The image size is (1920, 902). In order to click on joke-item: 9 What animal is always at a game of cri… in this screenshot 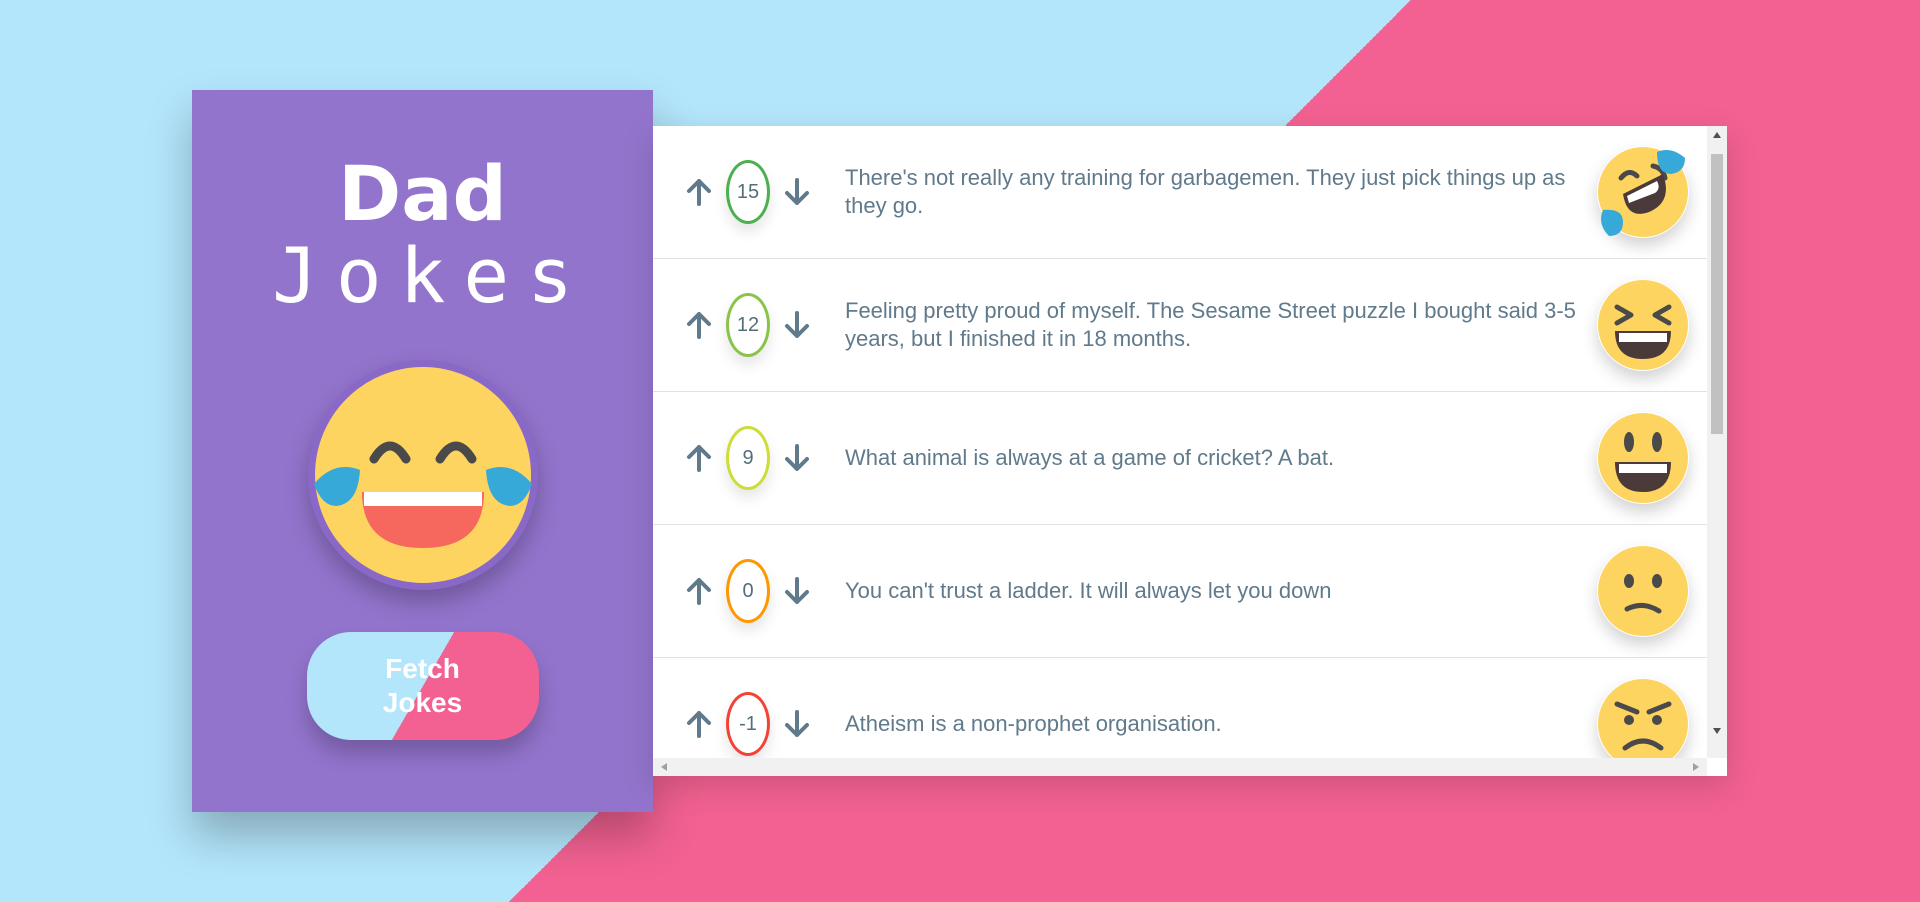, I will do `click(1180, 458)`.